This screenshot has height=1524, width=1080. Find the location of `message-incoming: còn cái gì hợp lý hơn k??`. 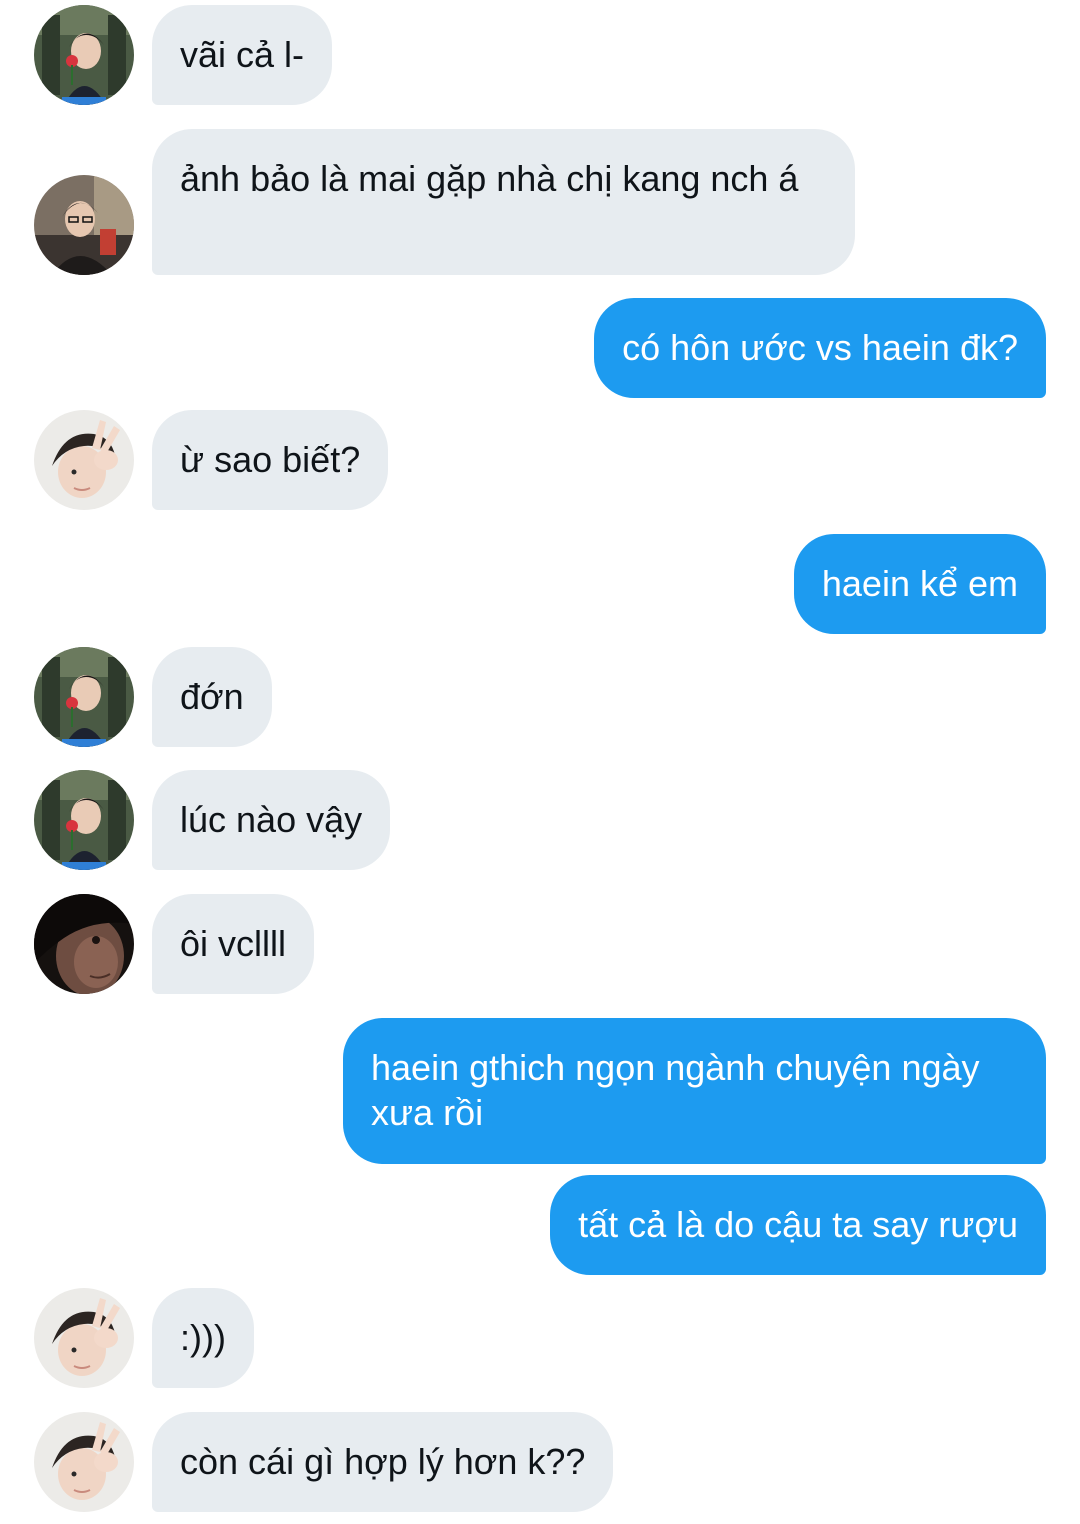

message-incoming: còn cái gì hợp lý hơn k?? is located at coordinates (540, 1462).